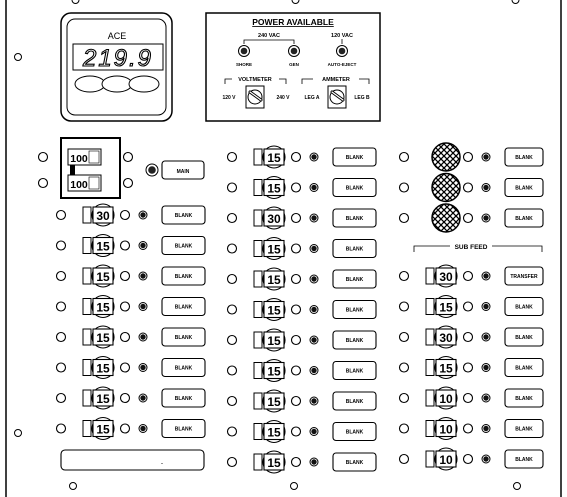 This screenshot has height=497, width=567. Describe the element at coordinates (244, 64) in the screenshot. I see `indicator-label-shore: SHORE` at that location.